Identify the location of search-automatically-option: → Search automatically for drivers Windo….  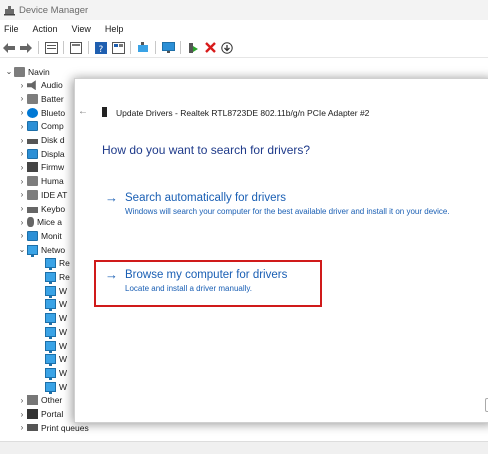
(280, 204).